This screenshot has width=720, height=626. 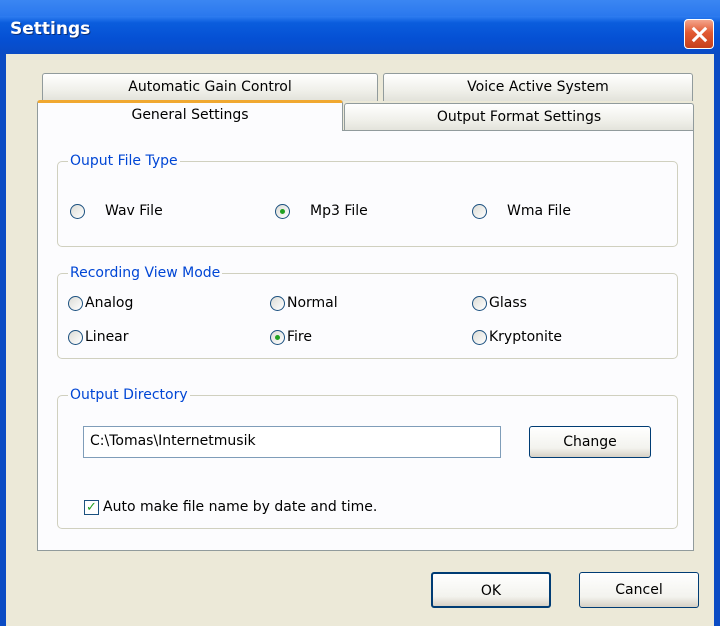 I want to click on radio-glass: Glass, so click(x=499, y=303).